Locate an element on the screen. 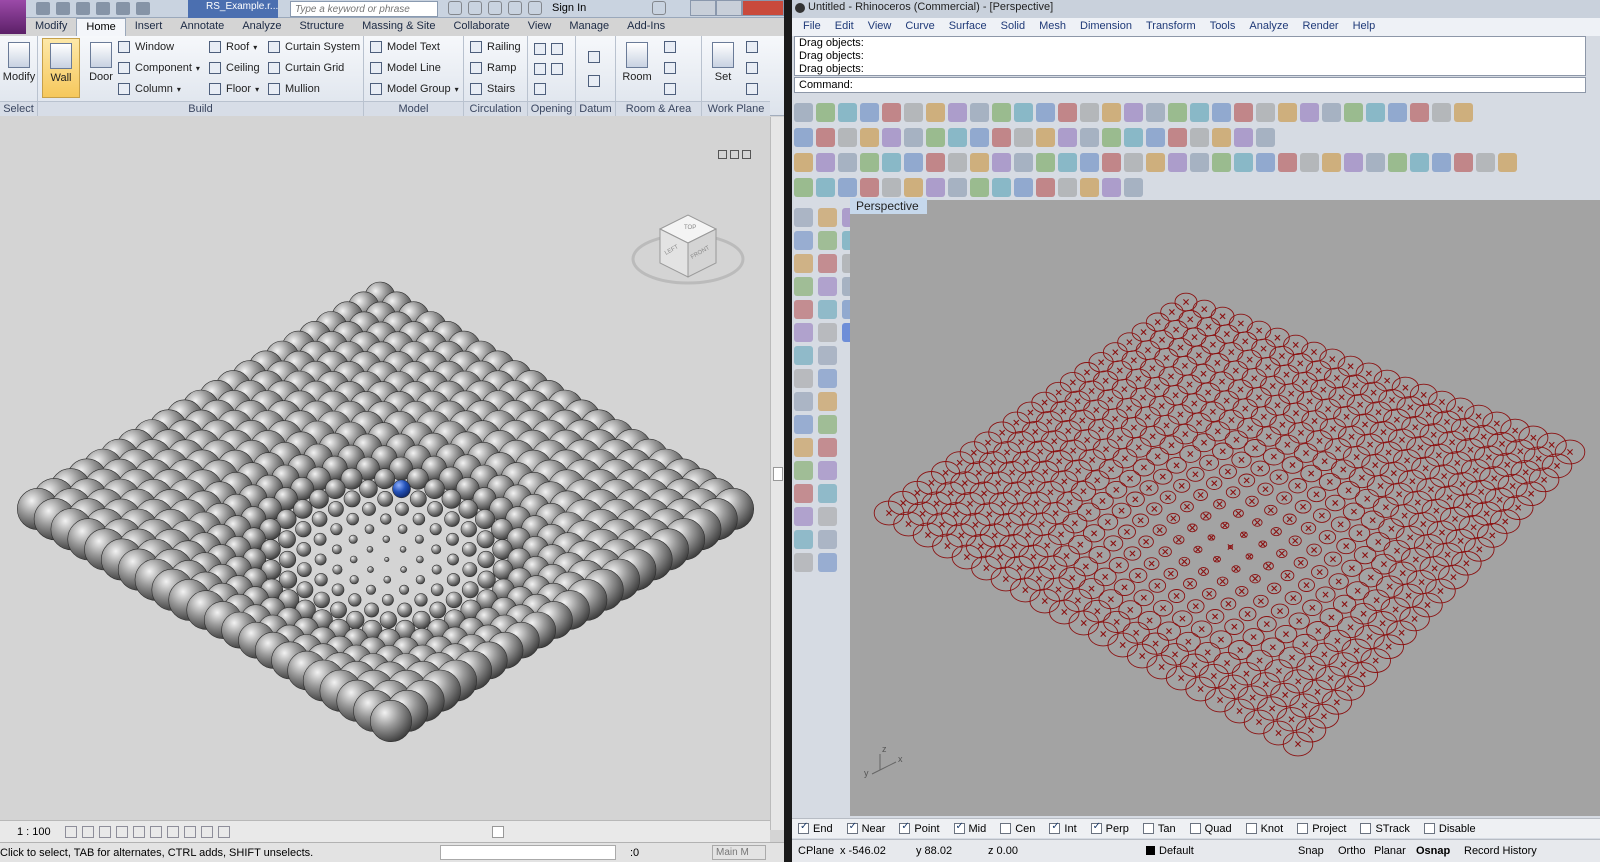 The image size is (1600, 862). set-button: Set is located at coordinates (723, 68).